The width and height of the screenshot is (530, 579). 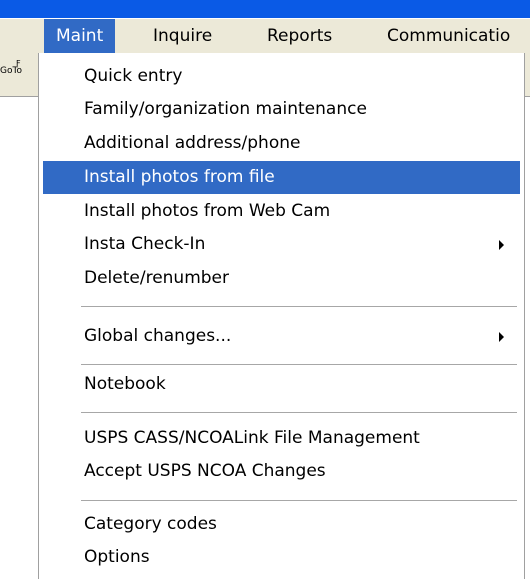 What do you see at coordinates (18, 63) in the screenshot?
I see `goto-superscript: F` at bounding box center [18, 63].